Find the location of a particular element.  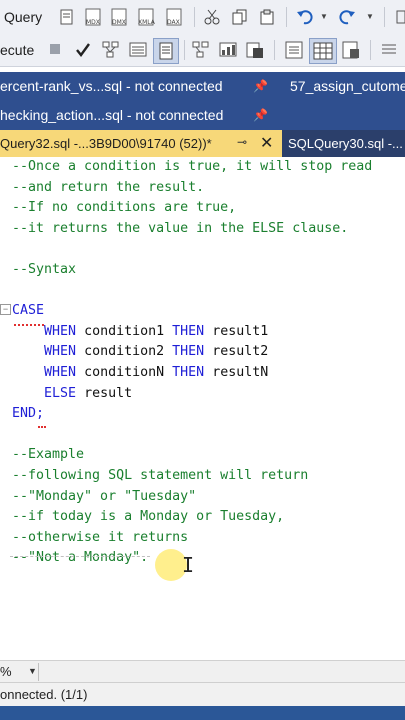

code-line: --if today is a Monday or Tuesday, is located at coordinates (148, 517).